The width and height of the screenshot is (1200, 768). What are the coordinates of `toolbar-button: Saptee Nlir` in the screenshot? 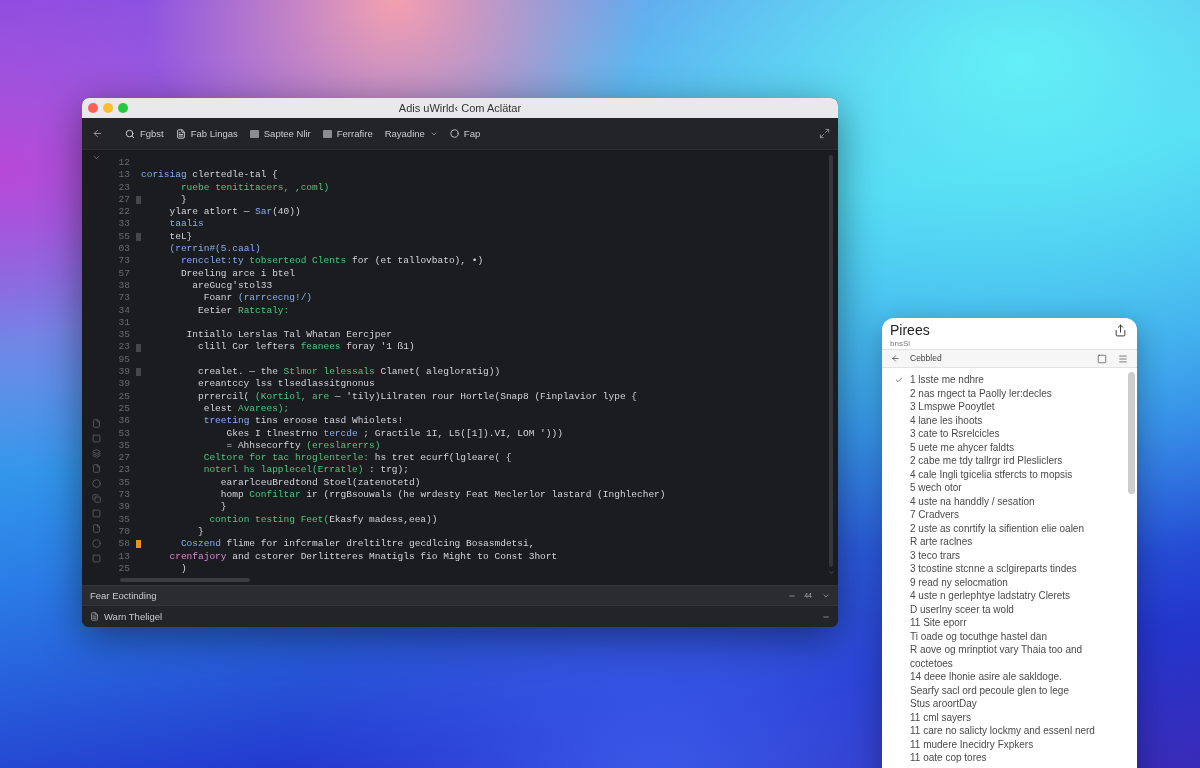 It's located at (280, 133).